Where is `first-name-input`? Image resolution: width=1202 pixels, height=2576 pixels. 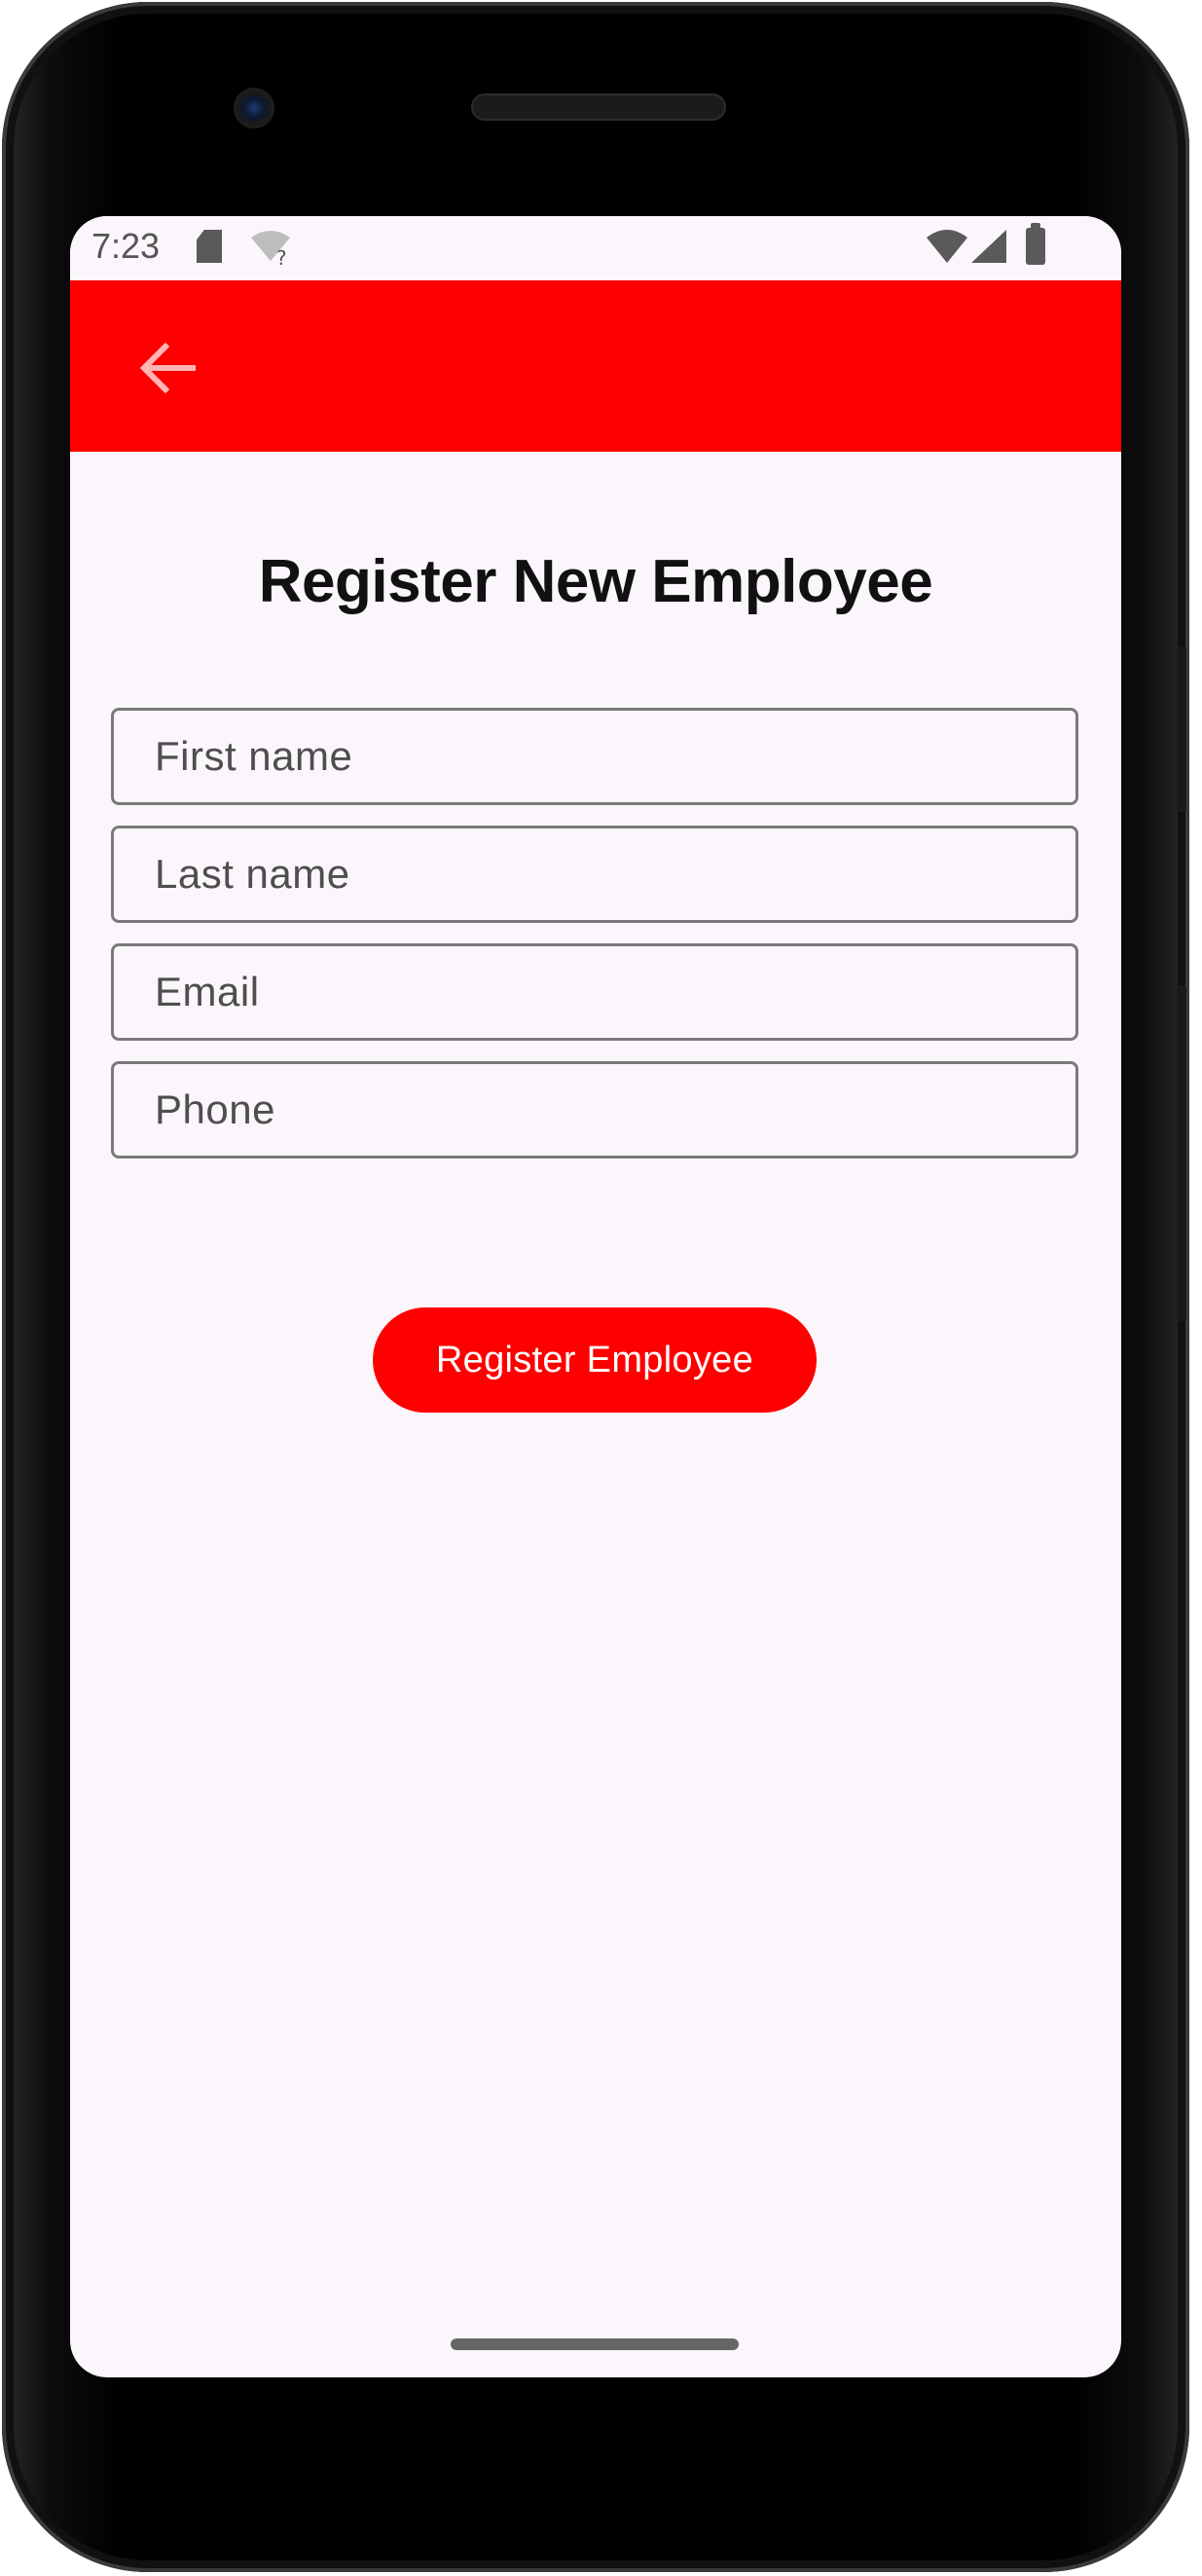 first-name-input is located at coordinates (594, 756).